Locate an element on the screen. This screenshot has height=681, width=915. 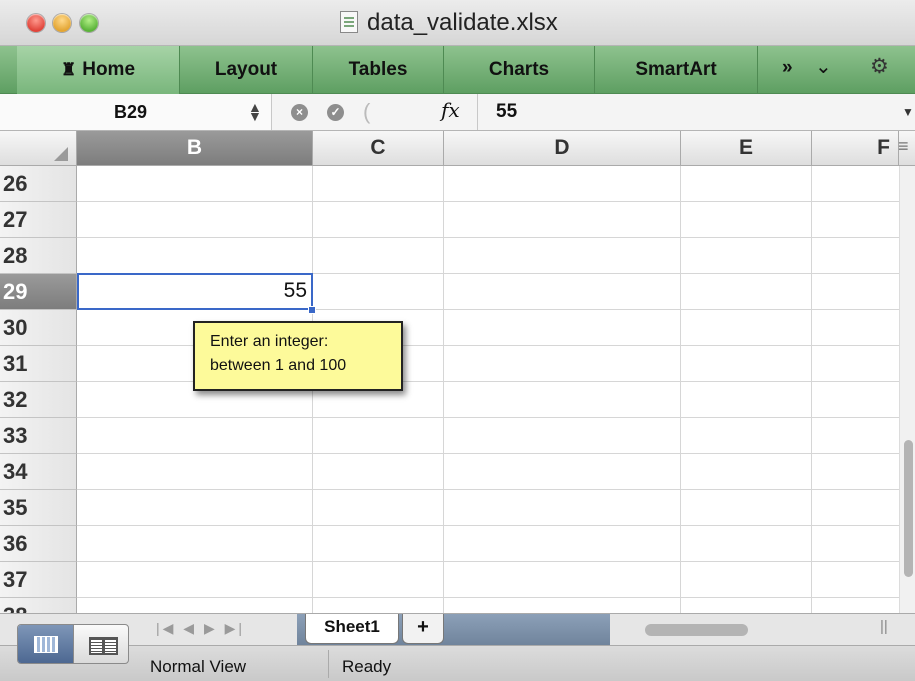
active-cell-b29: 55 is located at coordinates (195, 291).